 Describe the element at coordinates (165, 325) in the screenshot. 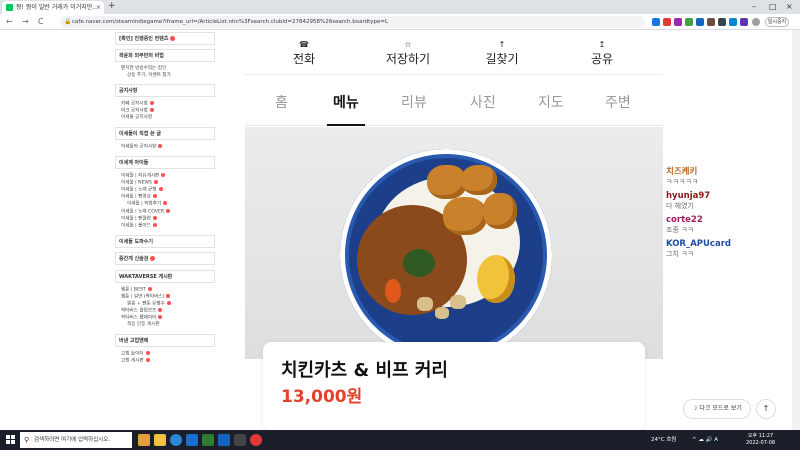

I see `sidebar-item: 적응 인증 게시판` at that location.